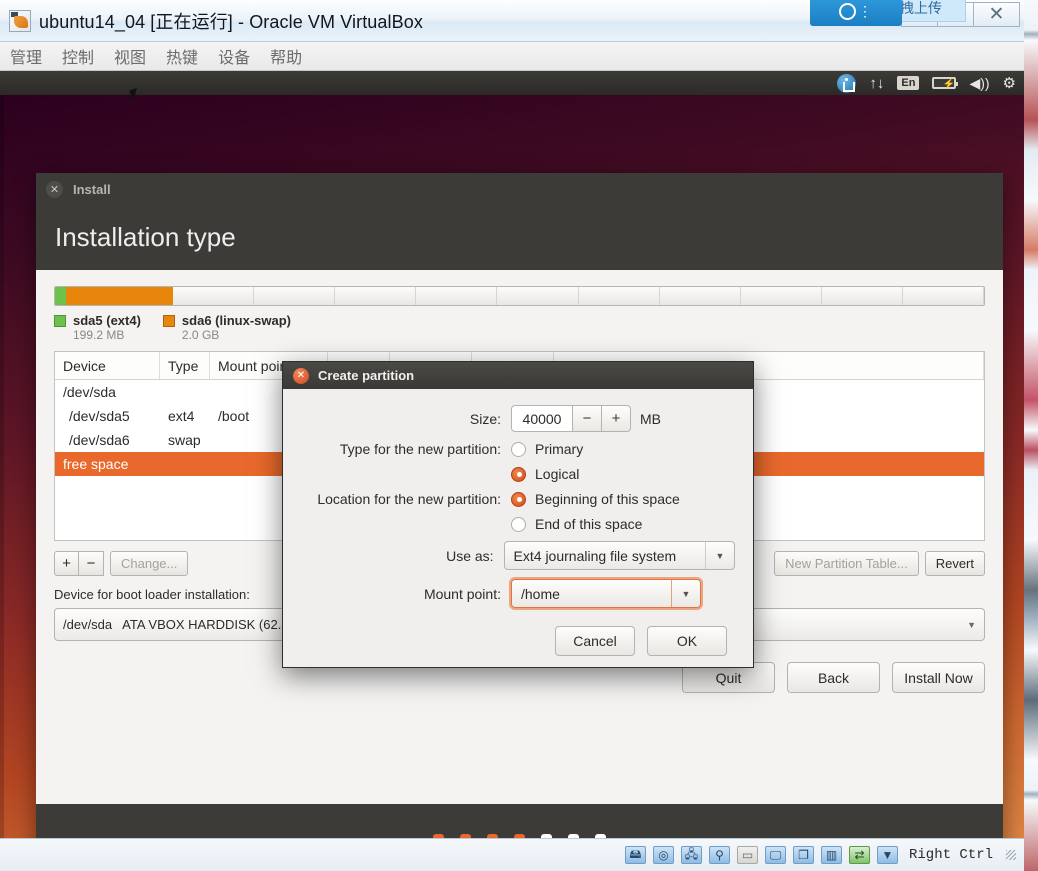 Image resolution: width=1038 pixels, height=871 pixels. I want to click on gear-icon: ⚙, so click(1009, 83).